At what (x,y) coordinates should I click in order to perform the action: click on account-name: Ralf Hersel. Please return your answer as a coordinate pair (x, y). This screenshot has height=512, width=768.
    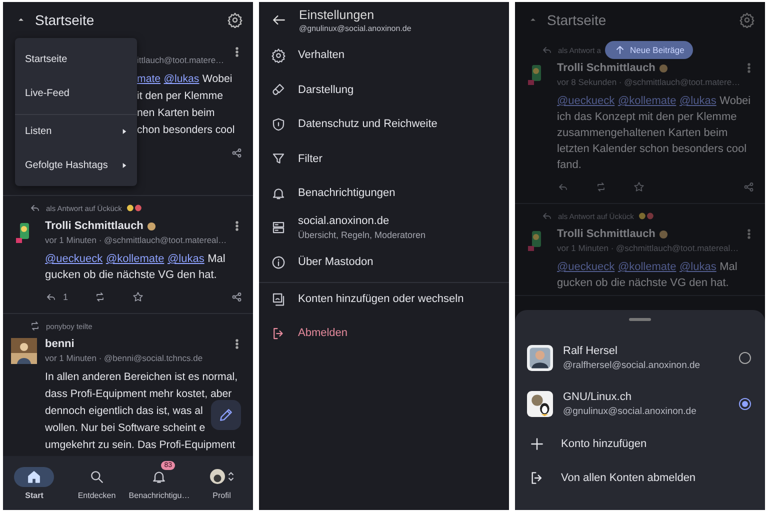
    Looking at the image, I should click on (590, 351).